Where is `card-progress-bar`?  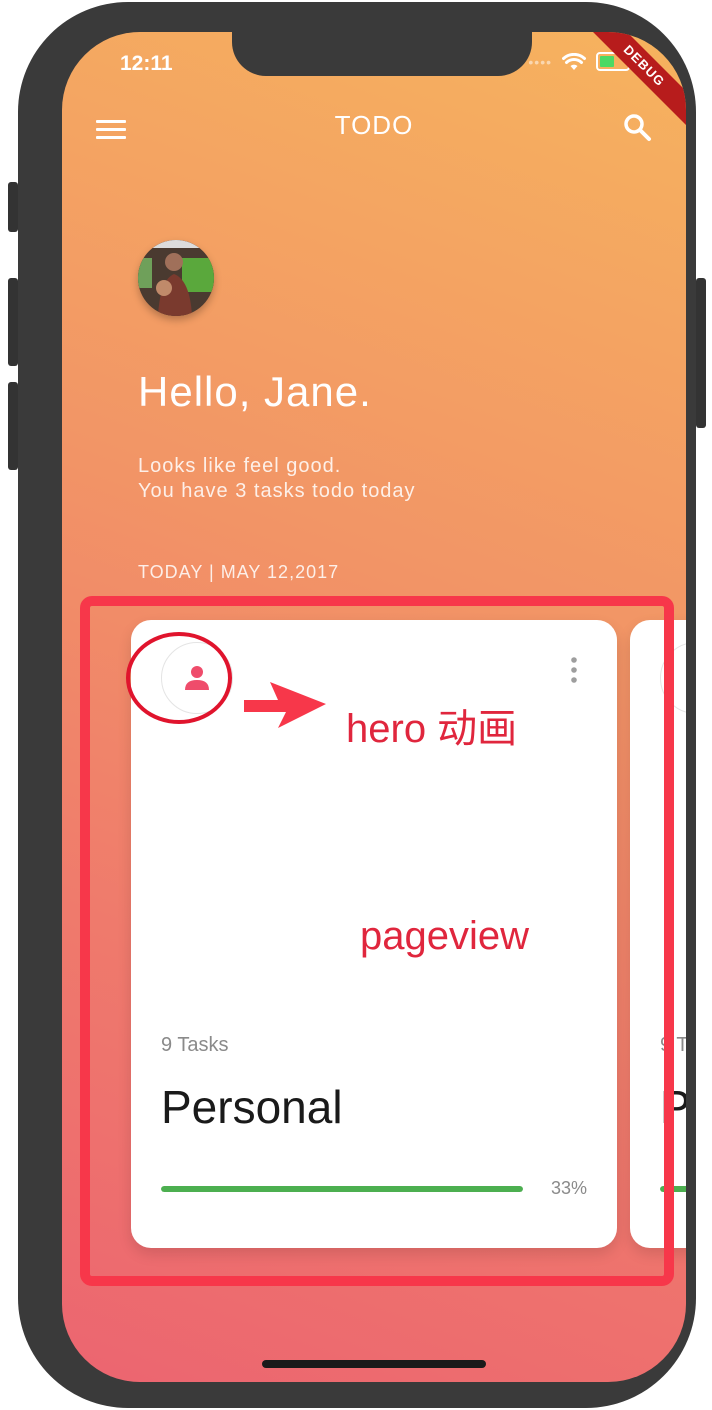
card-progress-bar is located at coordinates (342, 1189).